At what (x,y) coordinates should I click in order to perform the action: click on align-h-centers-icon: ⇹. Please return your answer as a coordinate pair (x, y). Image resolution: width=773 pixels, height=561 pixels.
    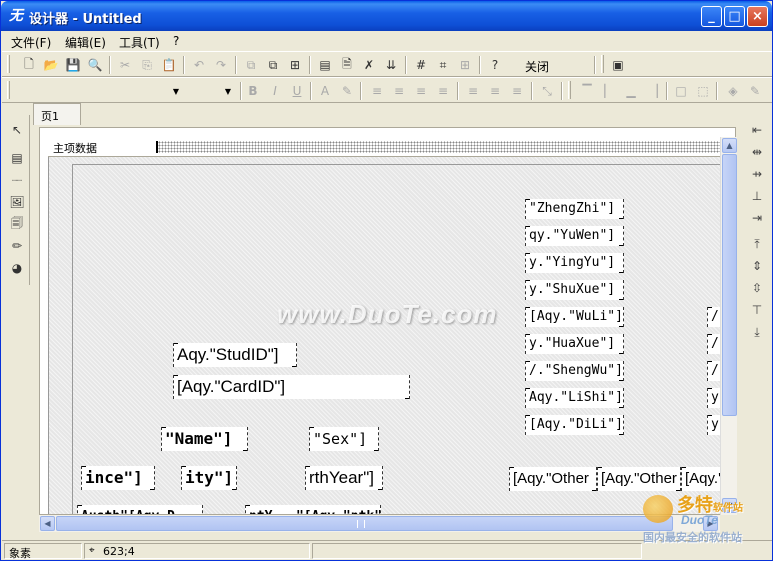
    Looking at the image, I should click on (757, 152).